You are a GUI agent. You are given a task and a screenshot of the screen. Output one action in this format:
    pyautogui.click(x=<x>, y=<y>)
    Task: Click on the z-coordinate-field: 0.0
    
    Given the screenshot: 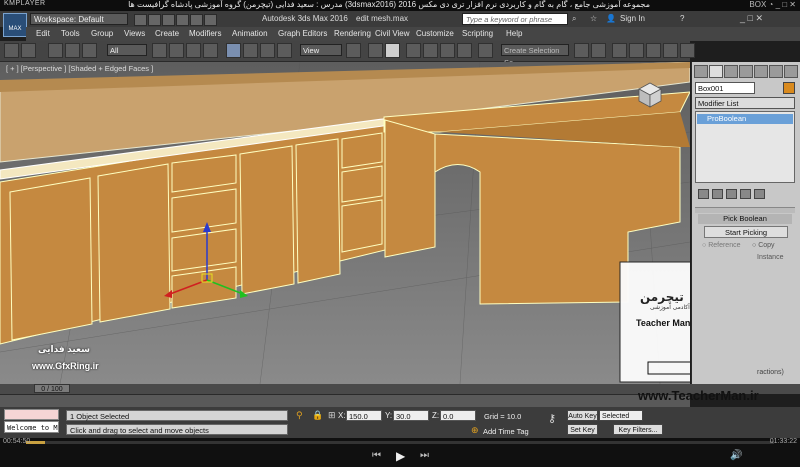 What is the action you would take?
    pyautogui.click(x=458, y=415)
    